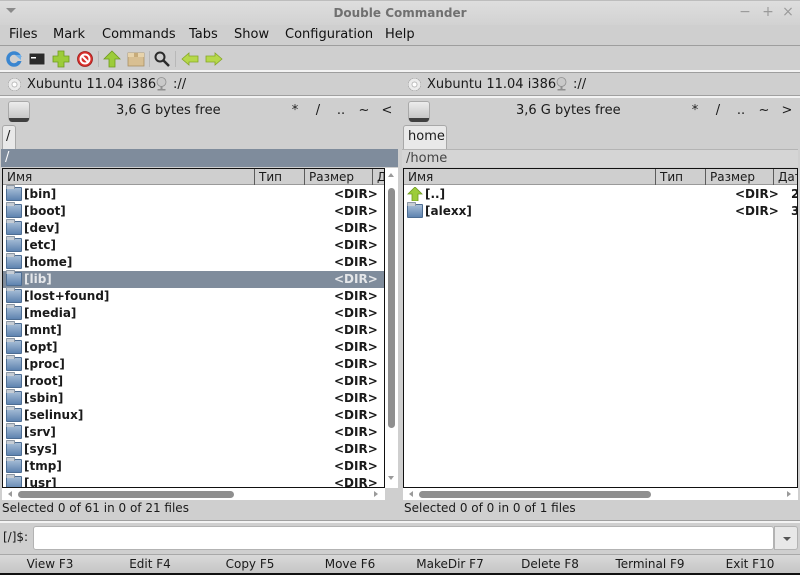 Image resolution: width=800 pixels, height=575 pixels. Describe the element at coordinates (193, 262) in the screenshot. I see `file-row: [home] <DIR>` at that location.